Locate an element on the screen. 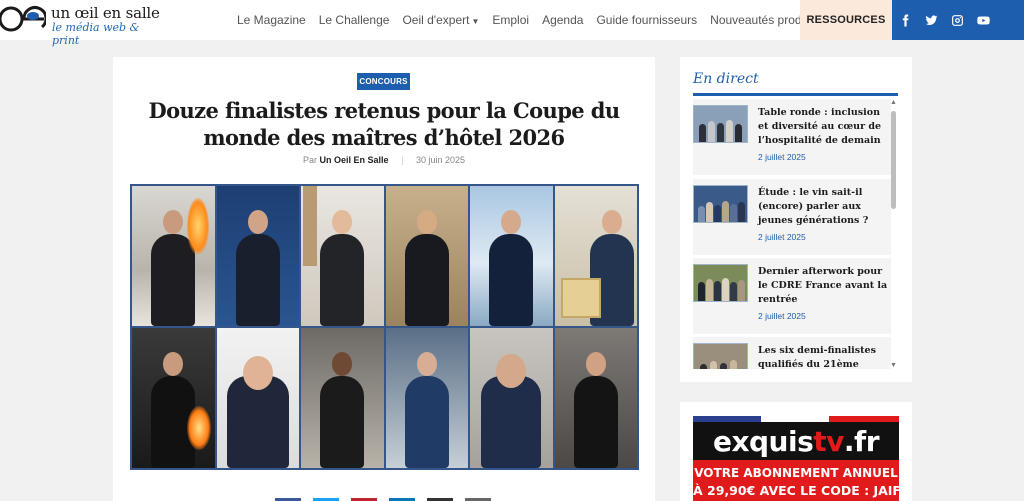 This screenshot has width=1024, height=501. logo-mark-icon is located at coordinates (23, 19).